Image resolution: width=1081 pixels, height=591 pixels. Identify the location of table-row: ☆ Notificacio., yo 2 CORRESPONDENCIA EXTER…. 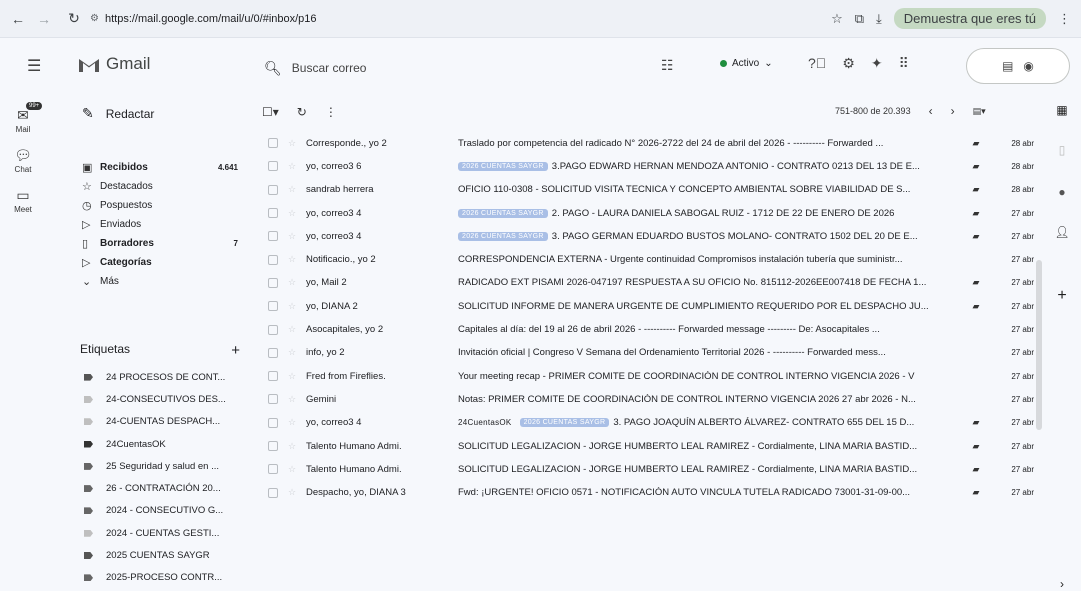
(650, 259).